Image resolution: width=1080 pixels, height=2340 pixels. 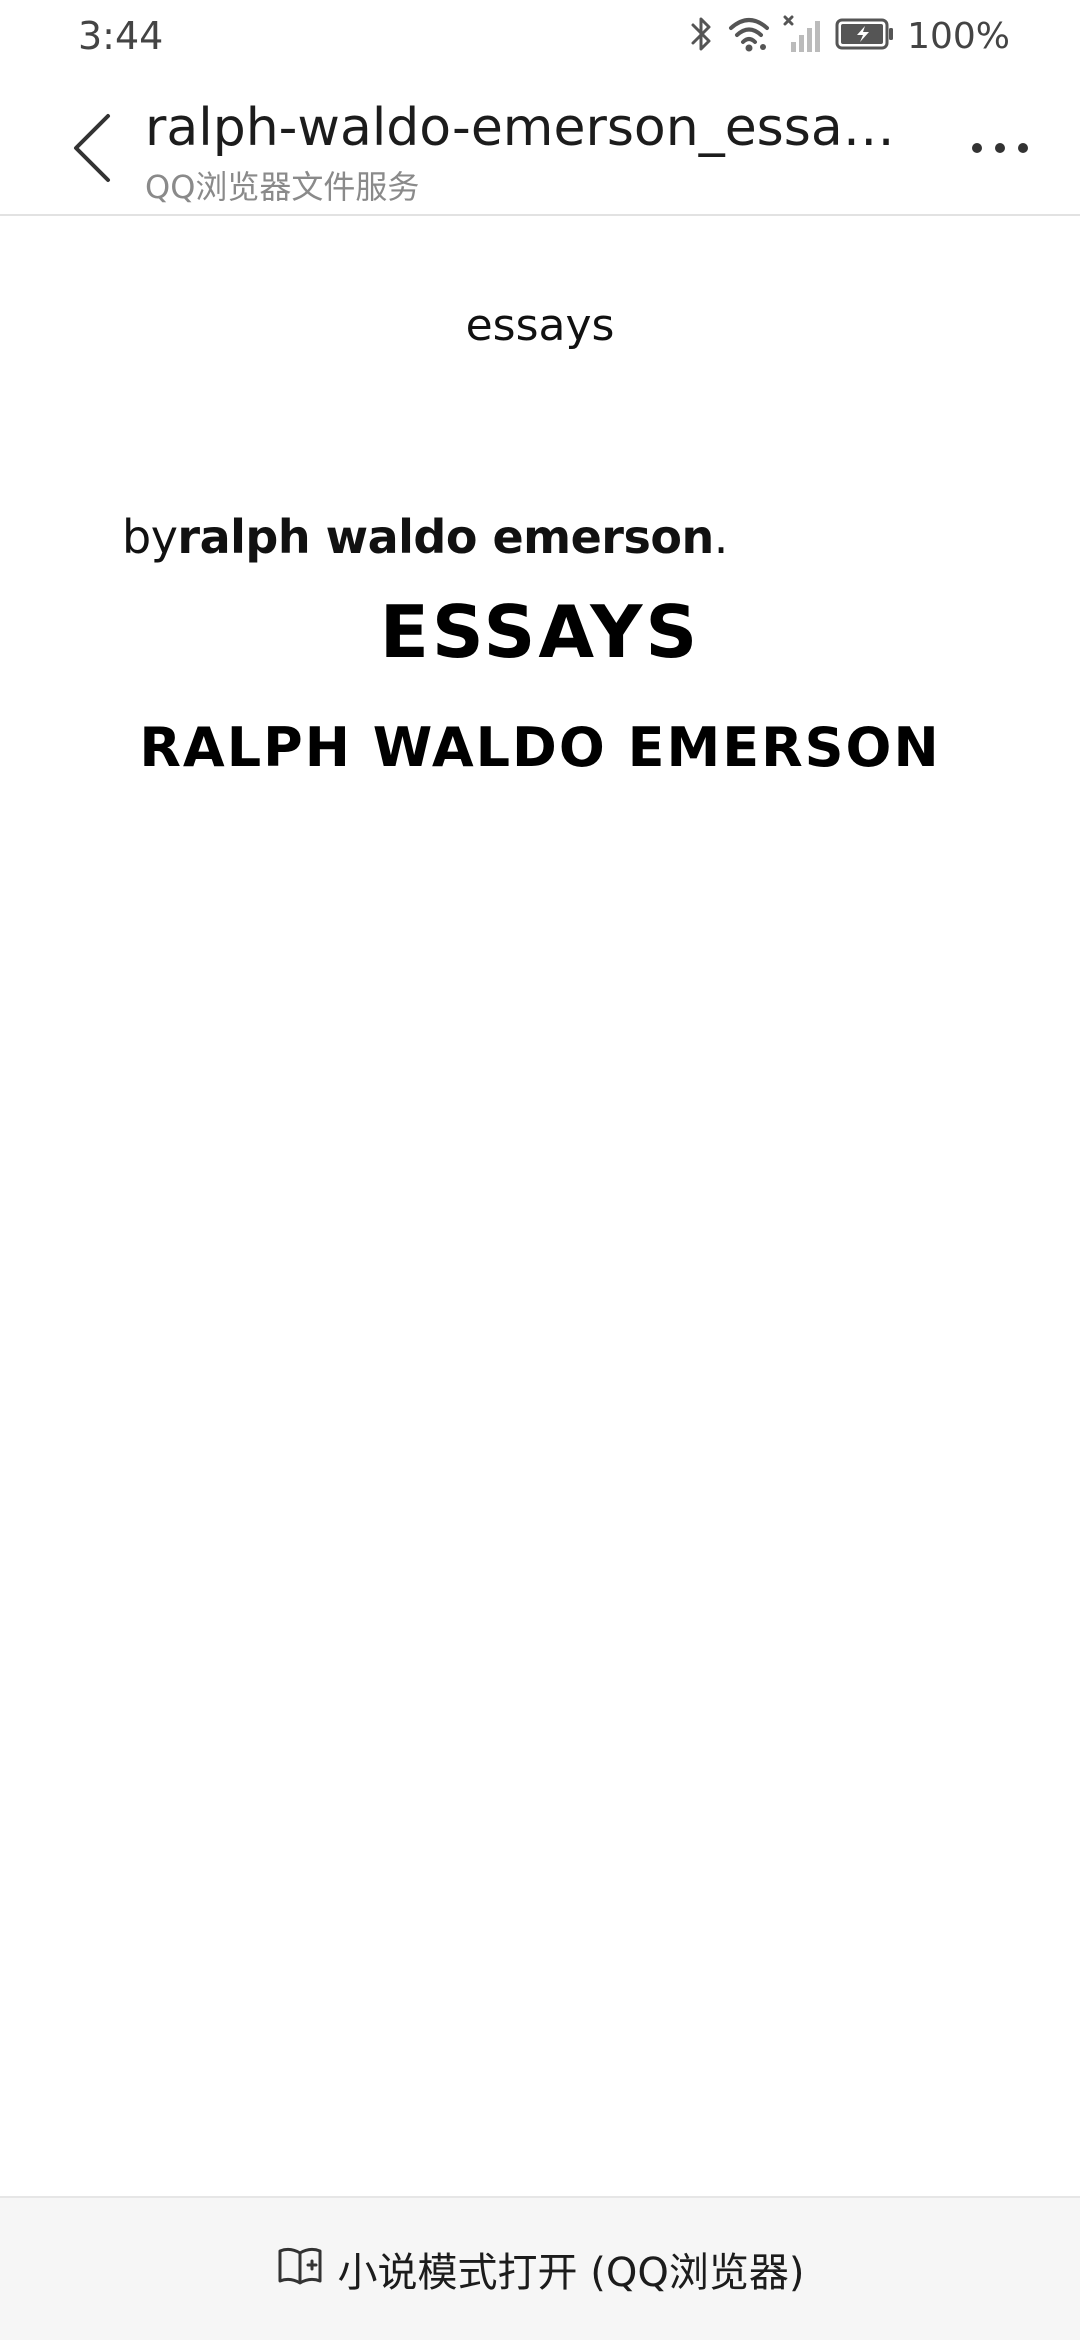 I want to click on byline: byralph waldo emerson., so click(x=425, y=537).